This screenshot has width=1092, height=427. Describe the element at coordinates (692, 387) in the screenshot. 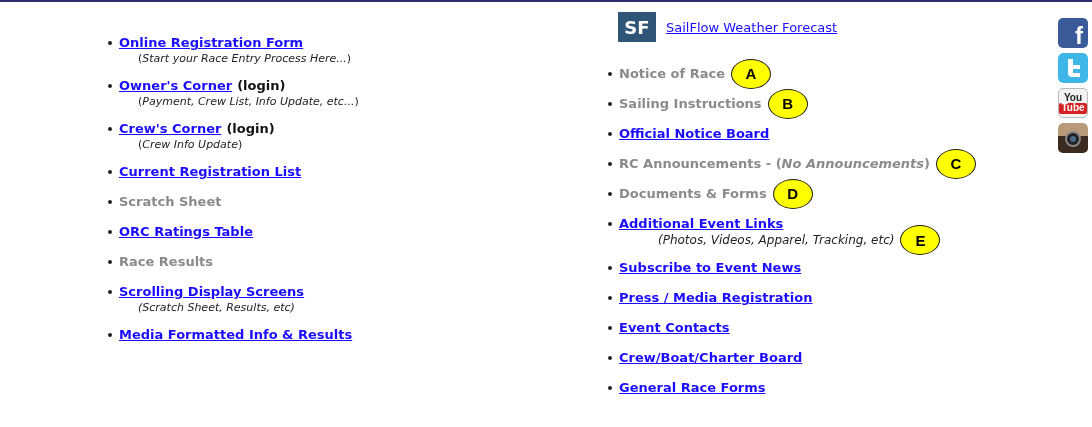

I see `page-link: General Race Forms` at that location.